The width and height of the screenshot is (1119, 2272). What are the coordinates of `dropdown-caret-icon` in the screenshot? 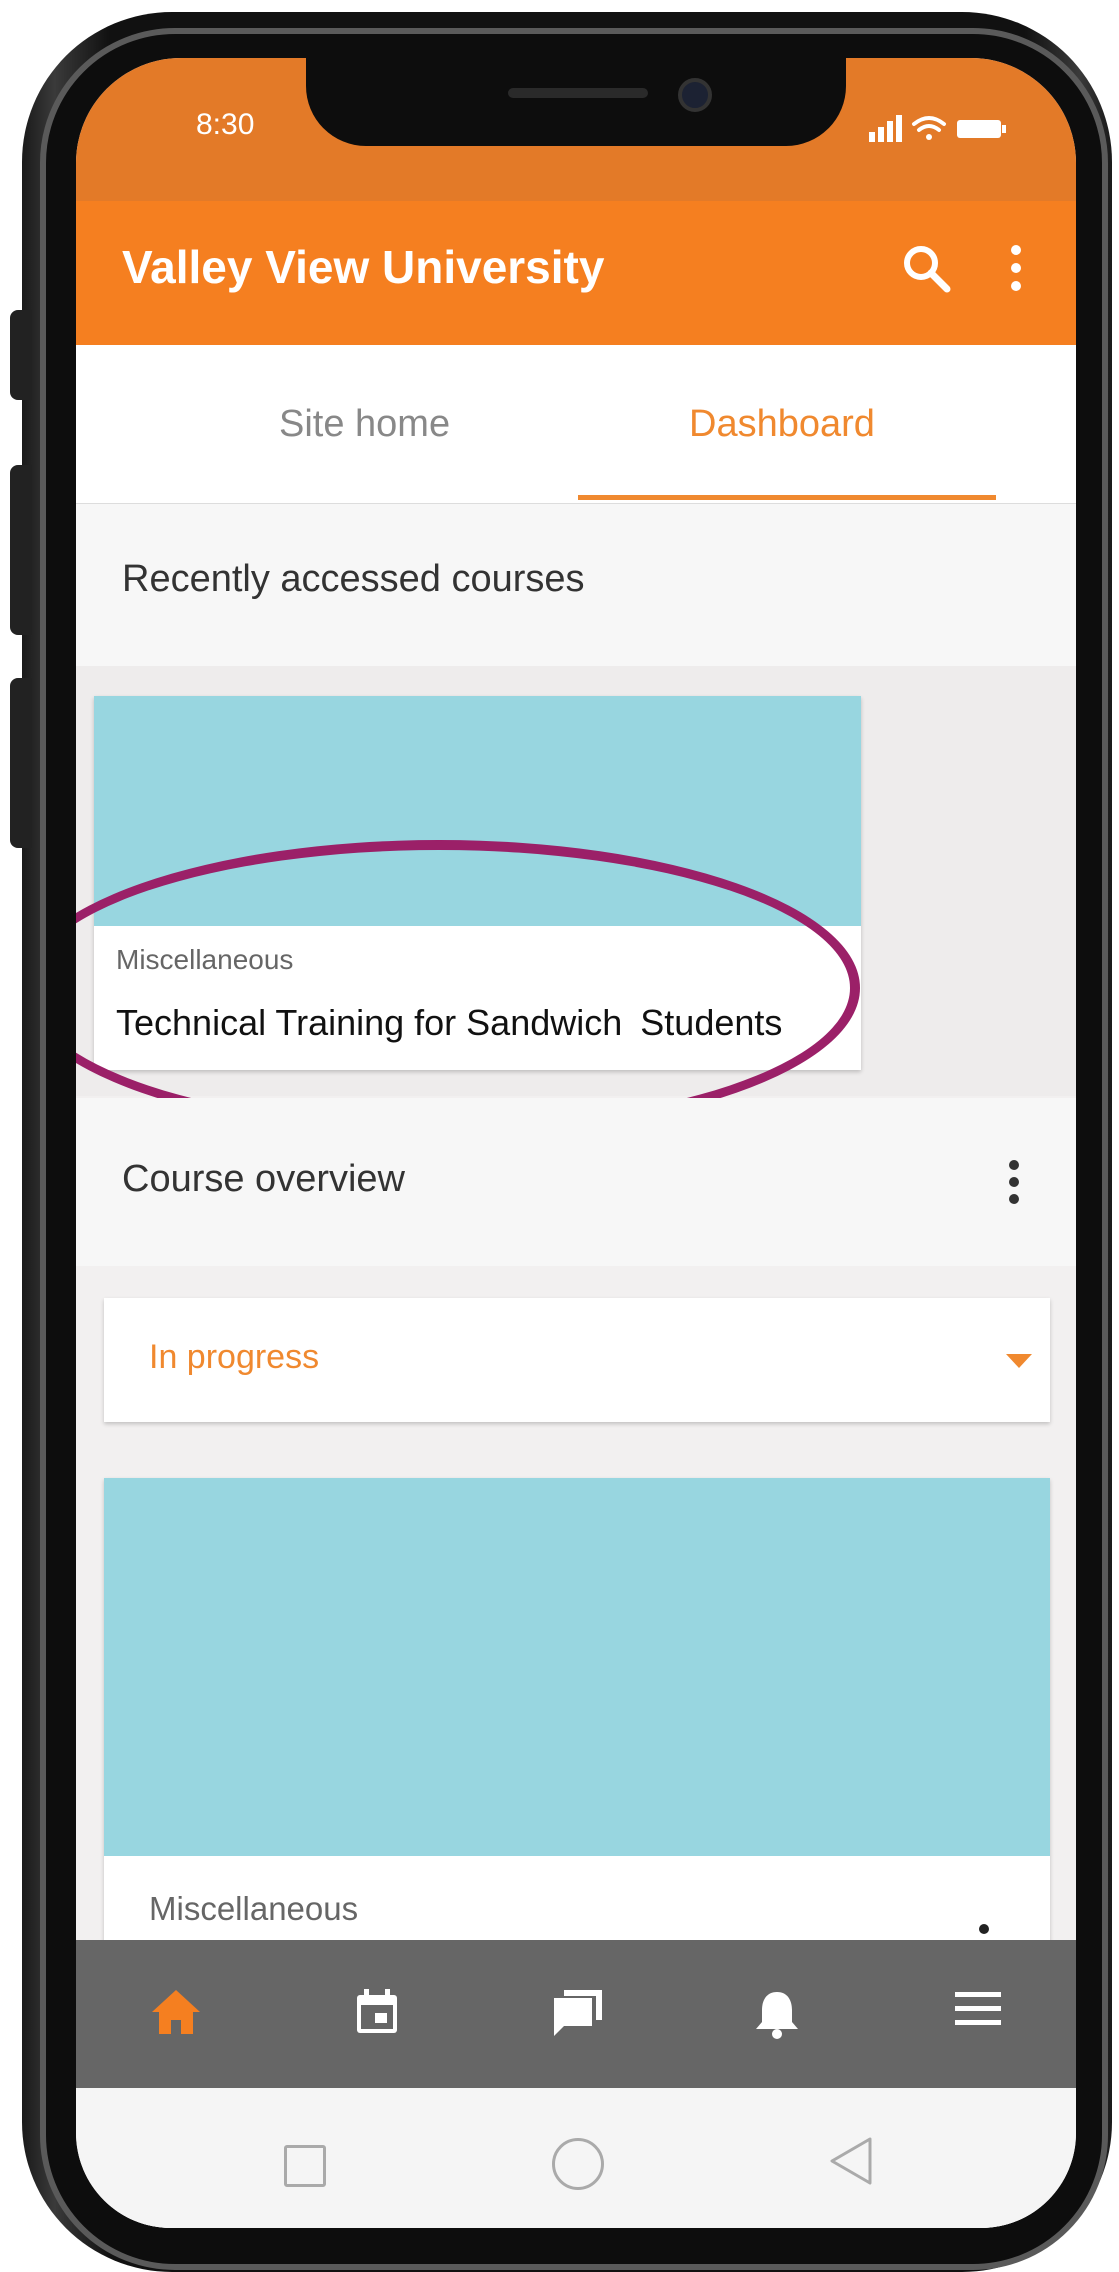 It's located at (1019, 1361).